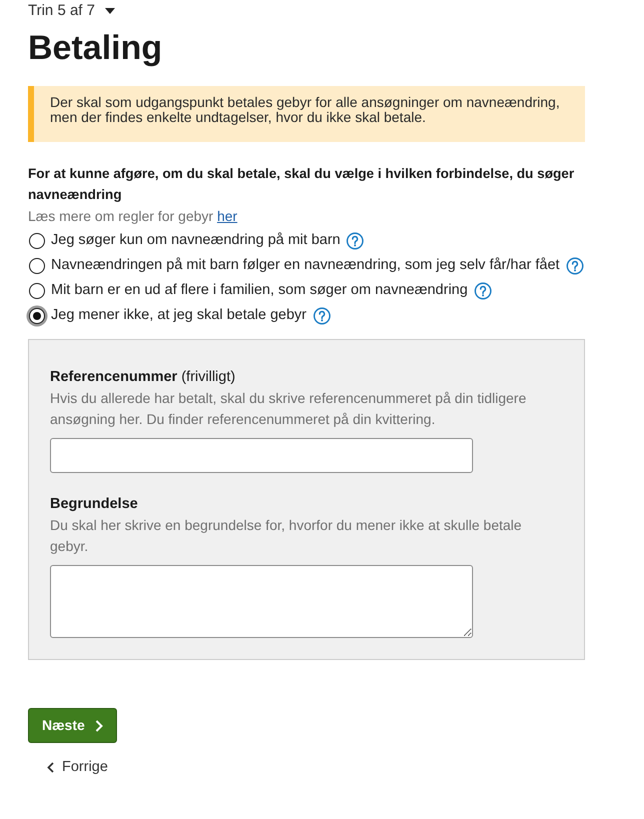  I want to click on question-label: For at kunne afgøre, om du skal betale, skal du vælge i hvilken forbindelse, du søger navneændring, so click(302, 184).